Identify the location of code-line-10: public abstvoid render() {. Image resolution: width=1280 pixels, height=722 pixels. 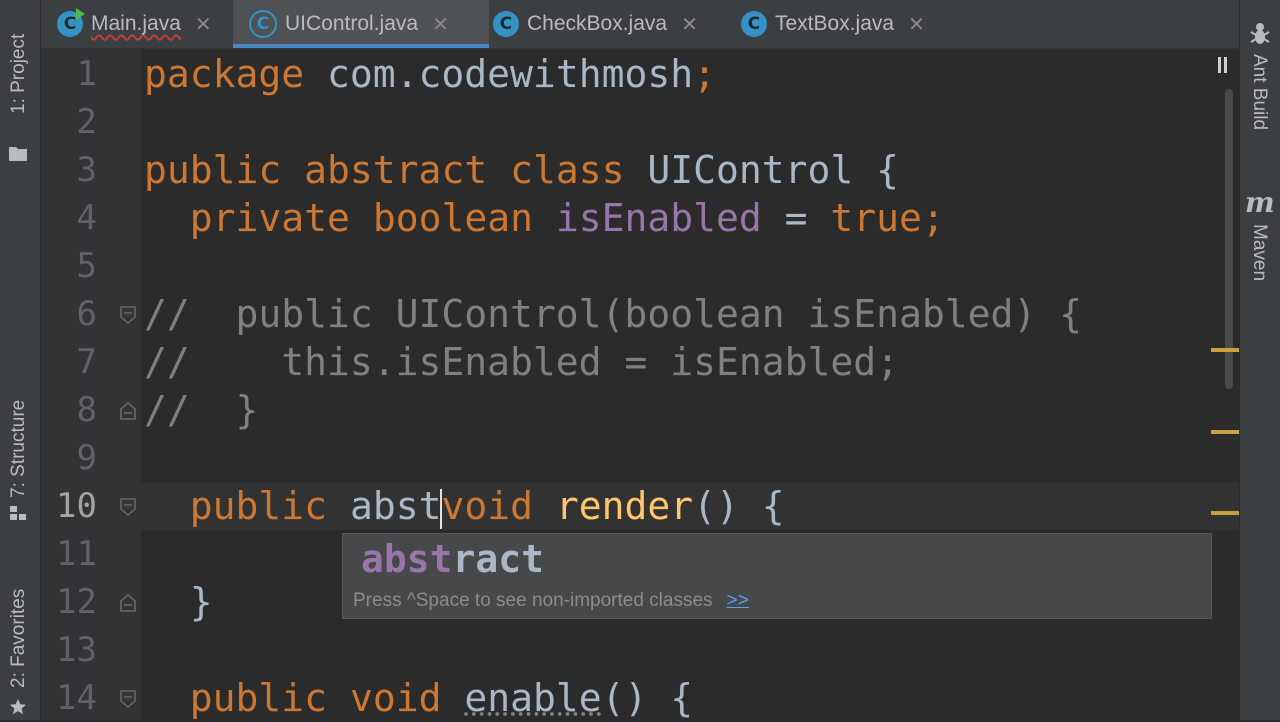
(487, 506).